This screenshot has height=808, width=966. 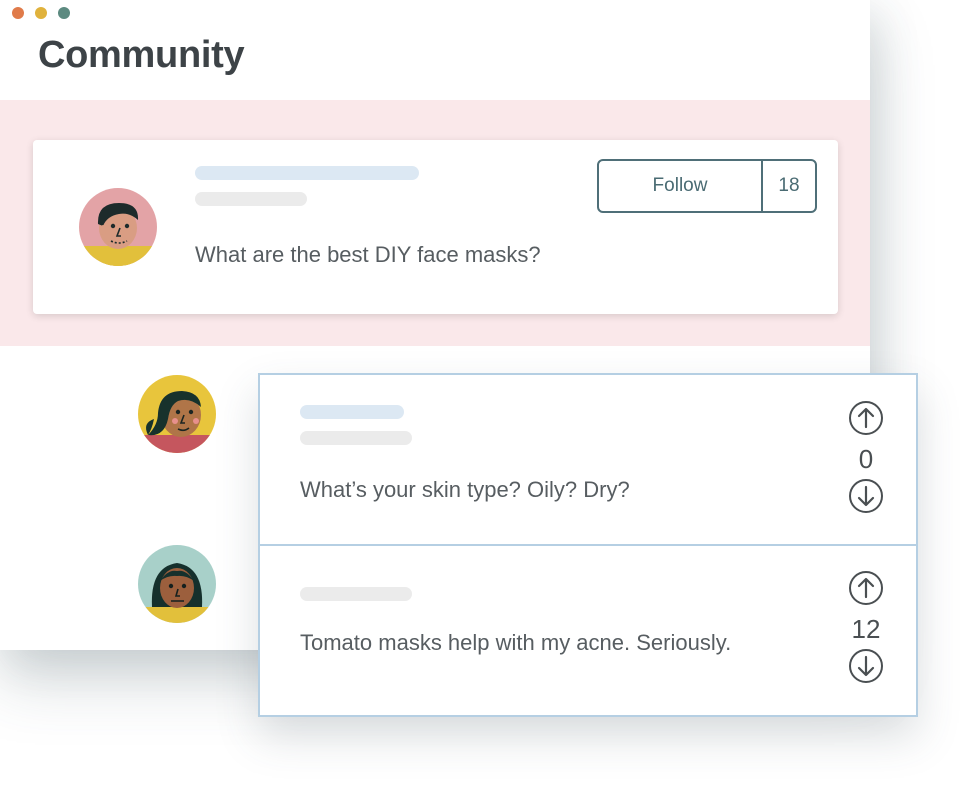 What do you see at coordinates (588, 459) in the screenshot?
I see `reply-item: What’s your skin type? Oily? Dry? 0` at bounding box center [588, 459].